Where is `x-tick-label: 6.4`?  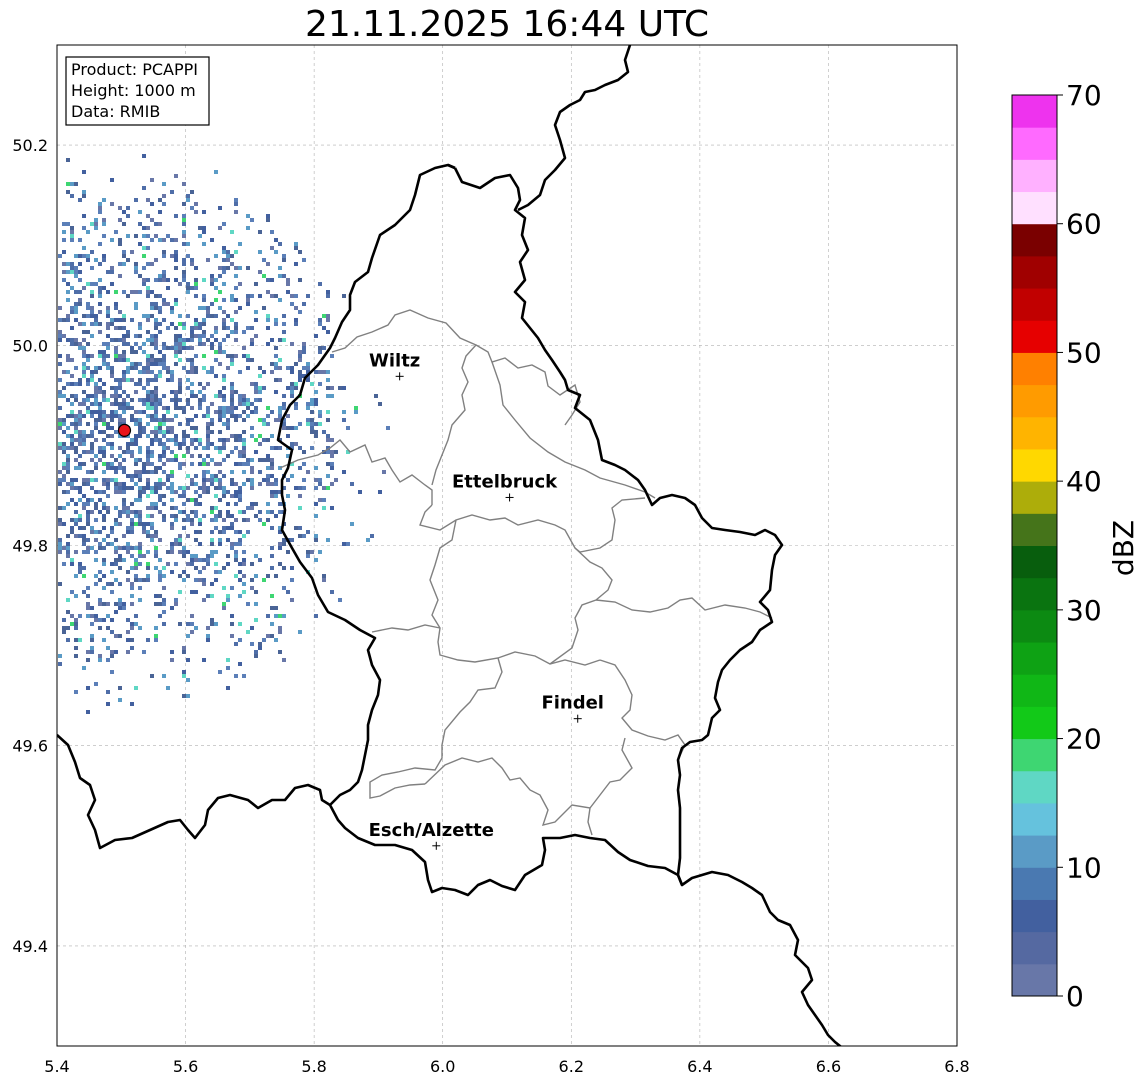 x-tick-label: 6.4 is located at coordinates (699, 1066).